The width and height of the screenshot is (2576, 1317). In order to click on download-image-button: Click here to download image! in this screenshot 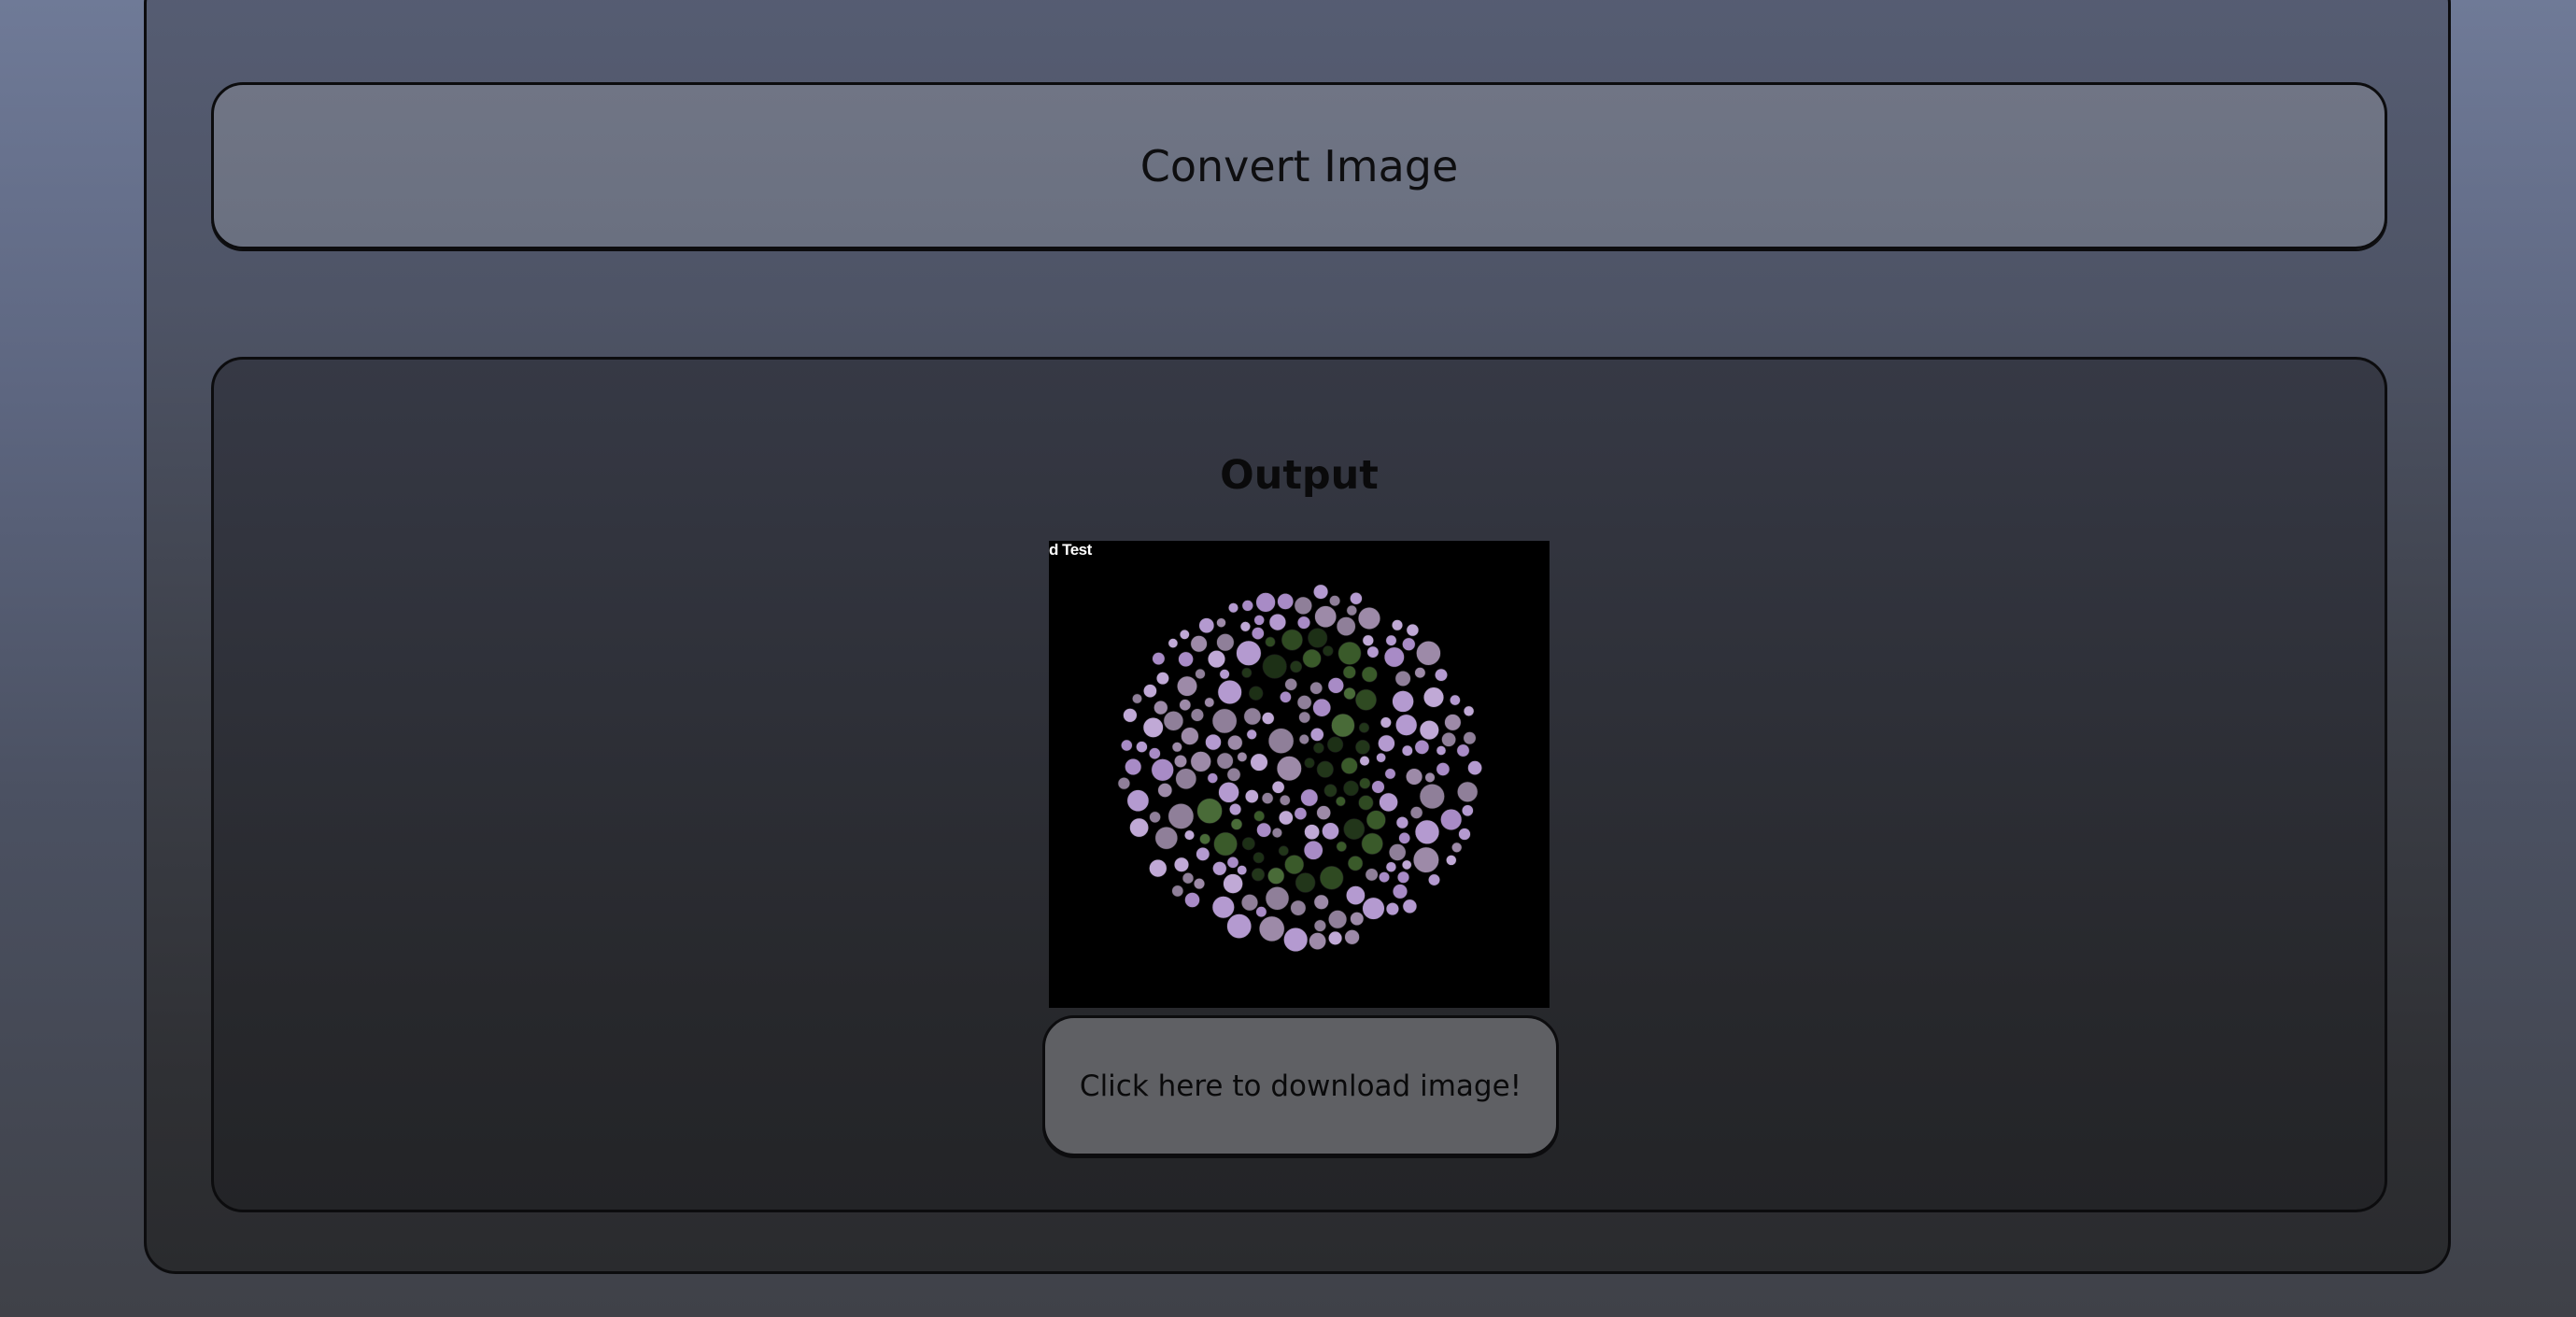, I will do `click(1300, 1085)`.